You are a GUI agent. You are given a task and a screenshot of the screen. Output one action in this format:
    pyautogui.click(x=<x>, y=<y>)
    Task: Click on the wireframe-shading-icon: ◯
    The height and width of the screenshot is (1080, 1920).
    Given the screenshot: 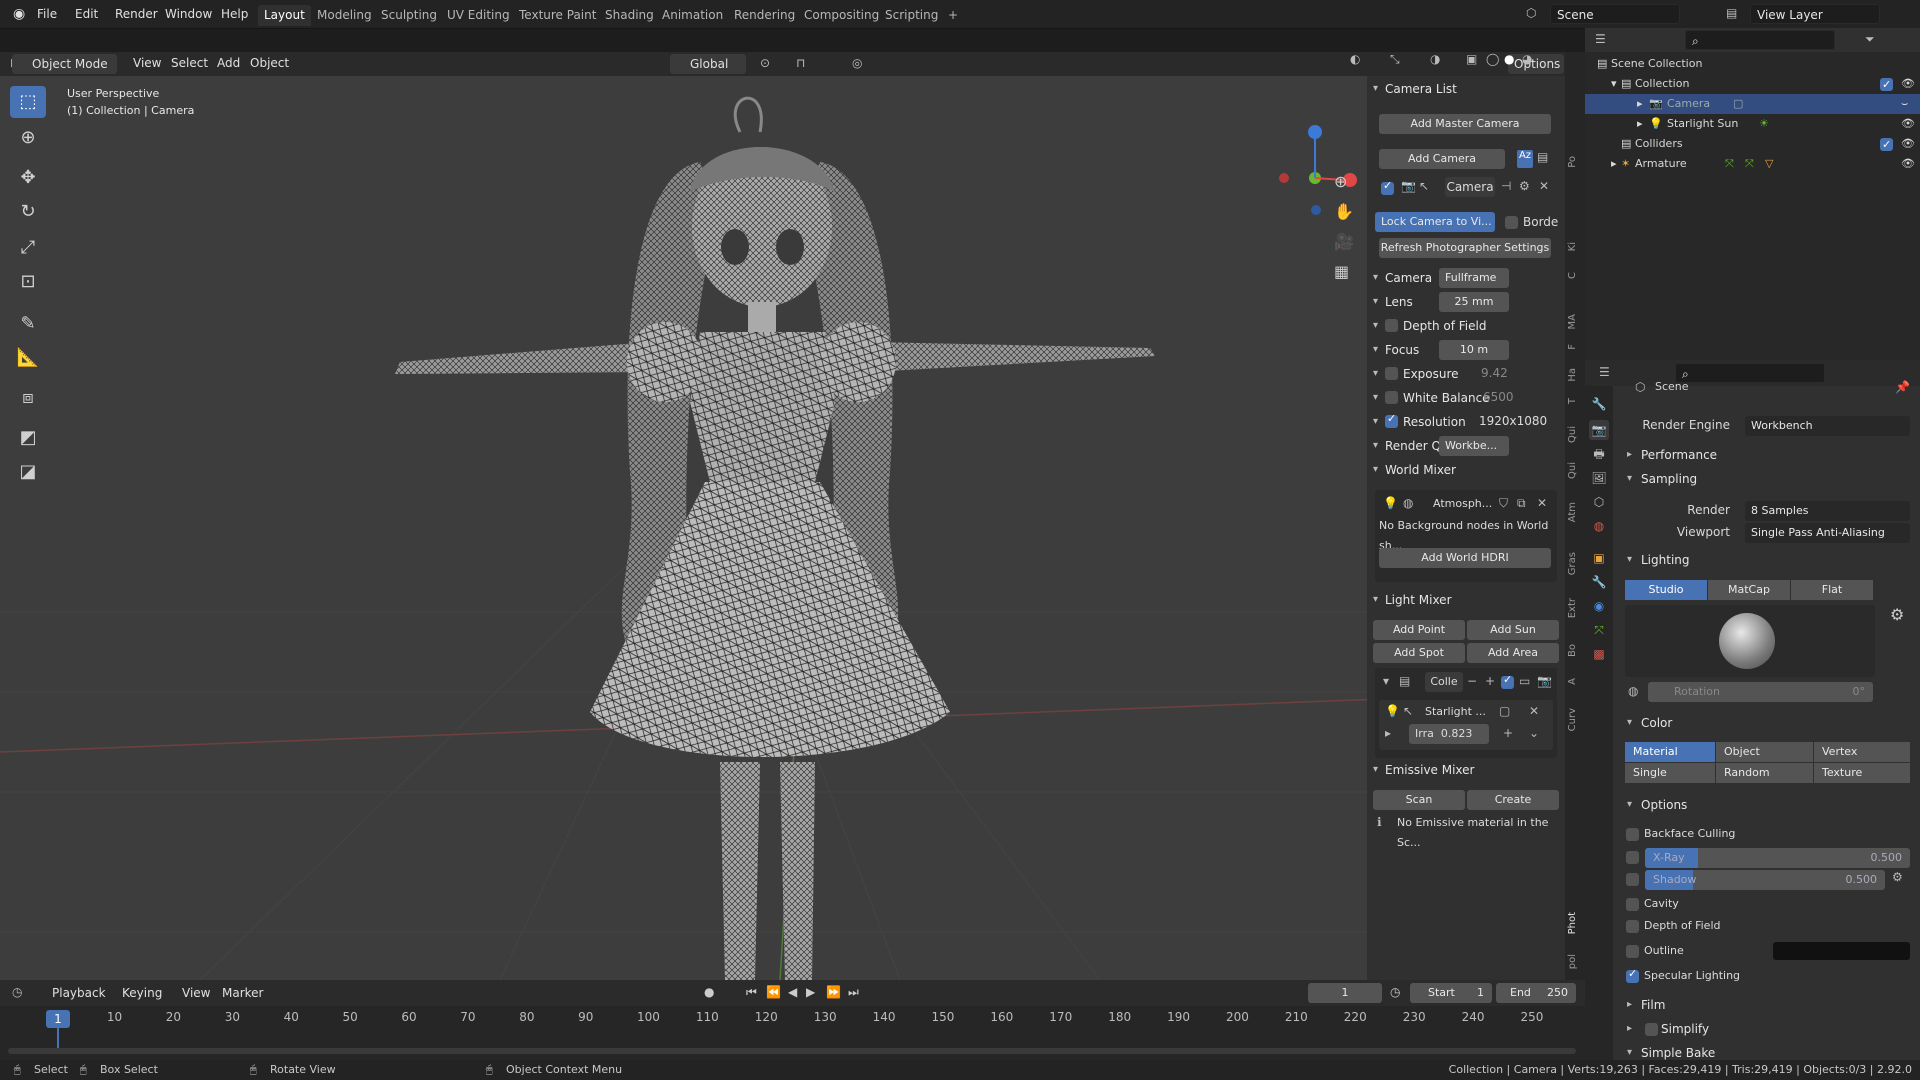 What is the action you would take?
    pyautogui.click(x=1492, y=59)
    